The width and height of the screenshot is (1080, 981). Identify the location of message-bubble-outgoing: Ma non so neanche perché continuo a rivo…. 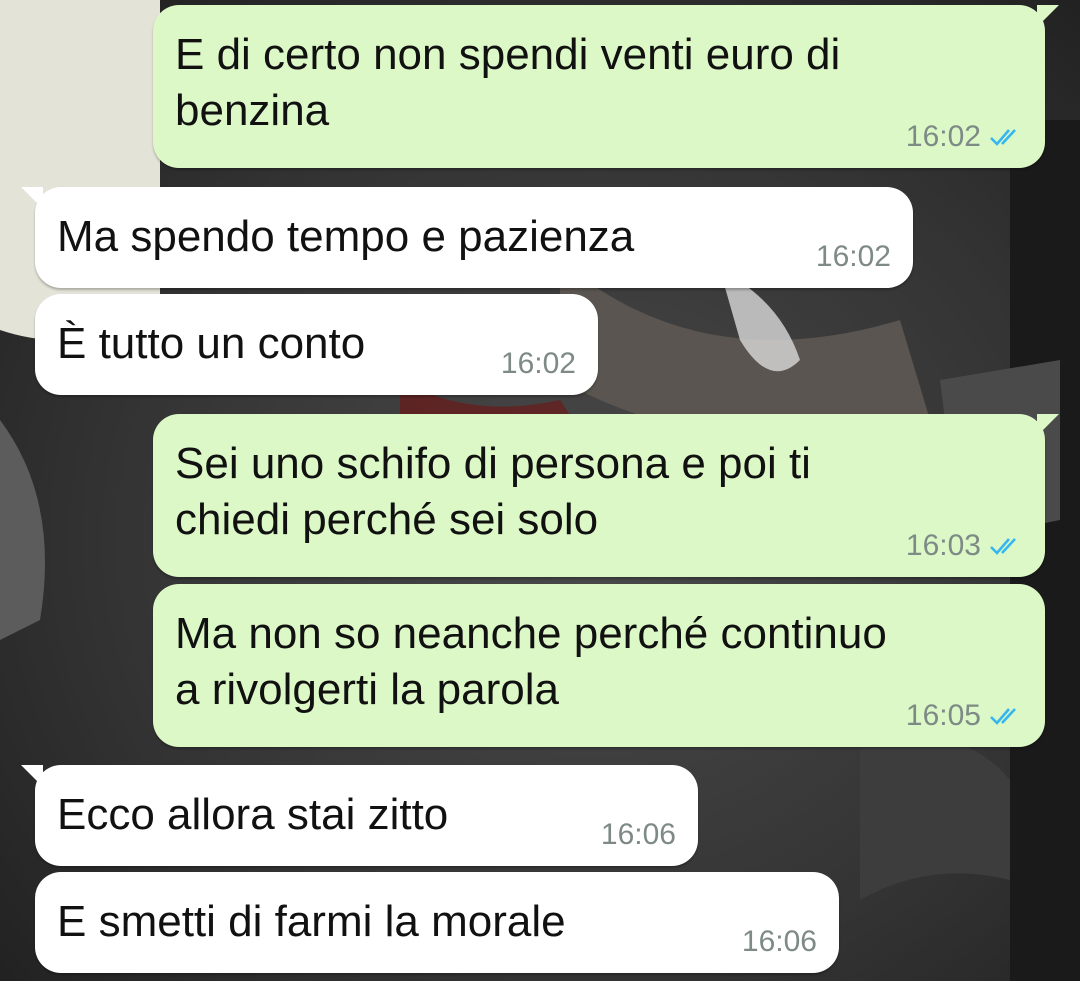
(599, 665).